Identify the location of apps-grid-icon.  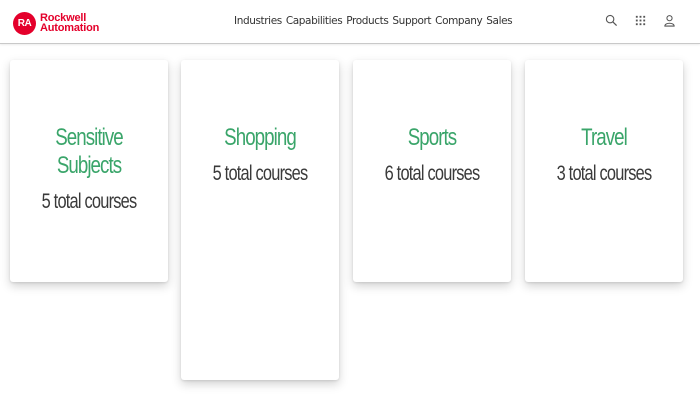
(640, 20).